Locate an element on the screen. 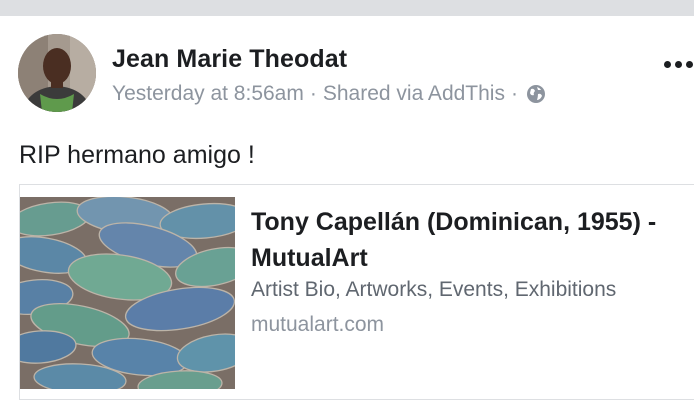 The height and width of the screenshot is (413, 694). author-name: Jean Marie Theodat is located at coordinates (229, 59).